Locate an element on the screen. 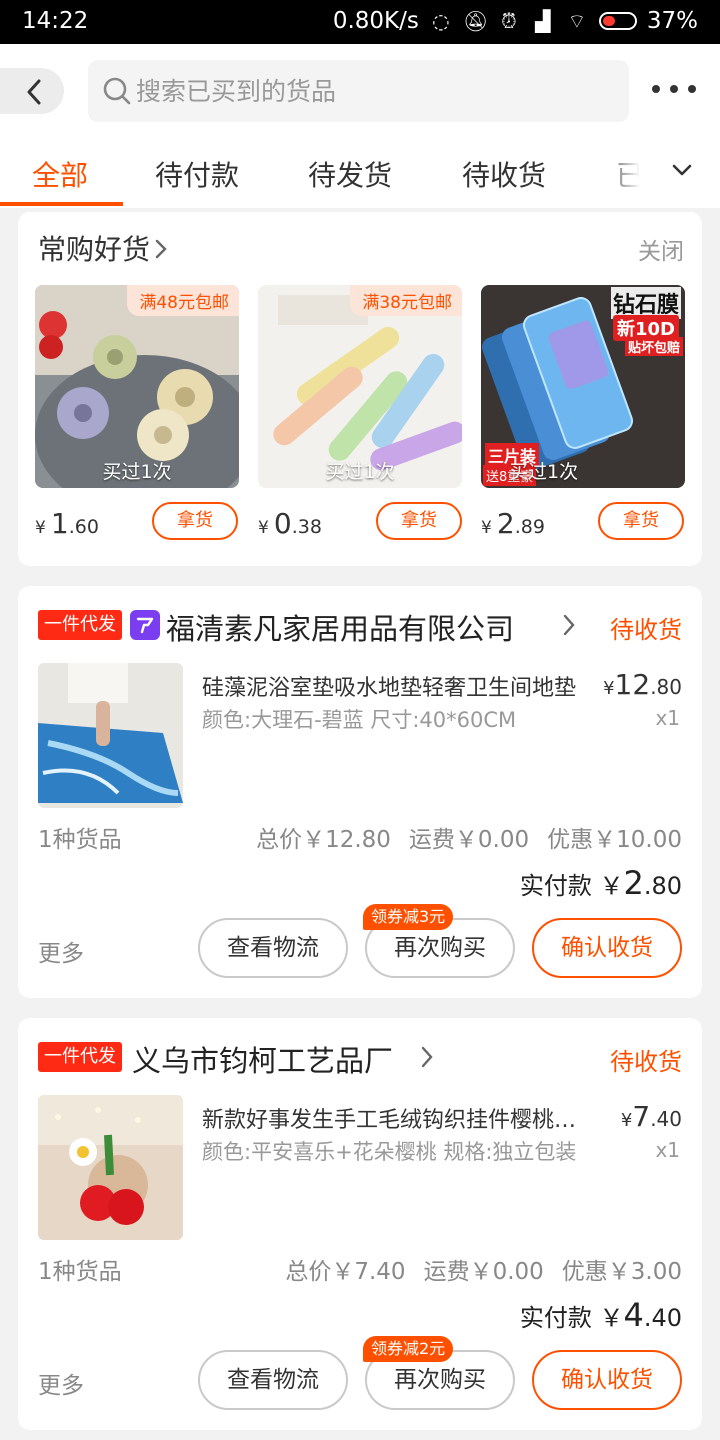 This screenshot has width=720, height=1440. product-image: 满38元包邮 买过1次 is located at coordinates (360, 386).